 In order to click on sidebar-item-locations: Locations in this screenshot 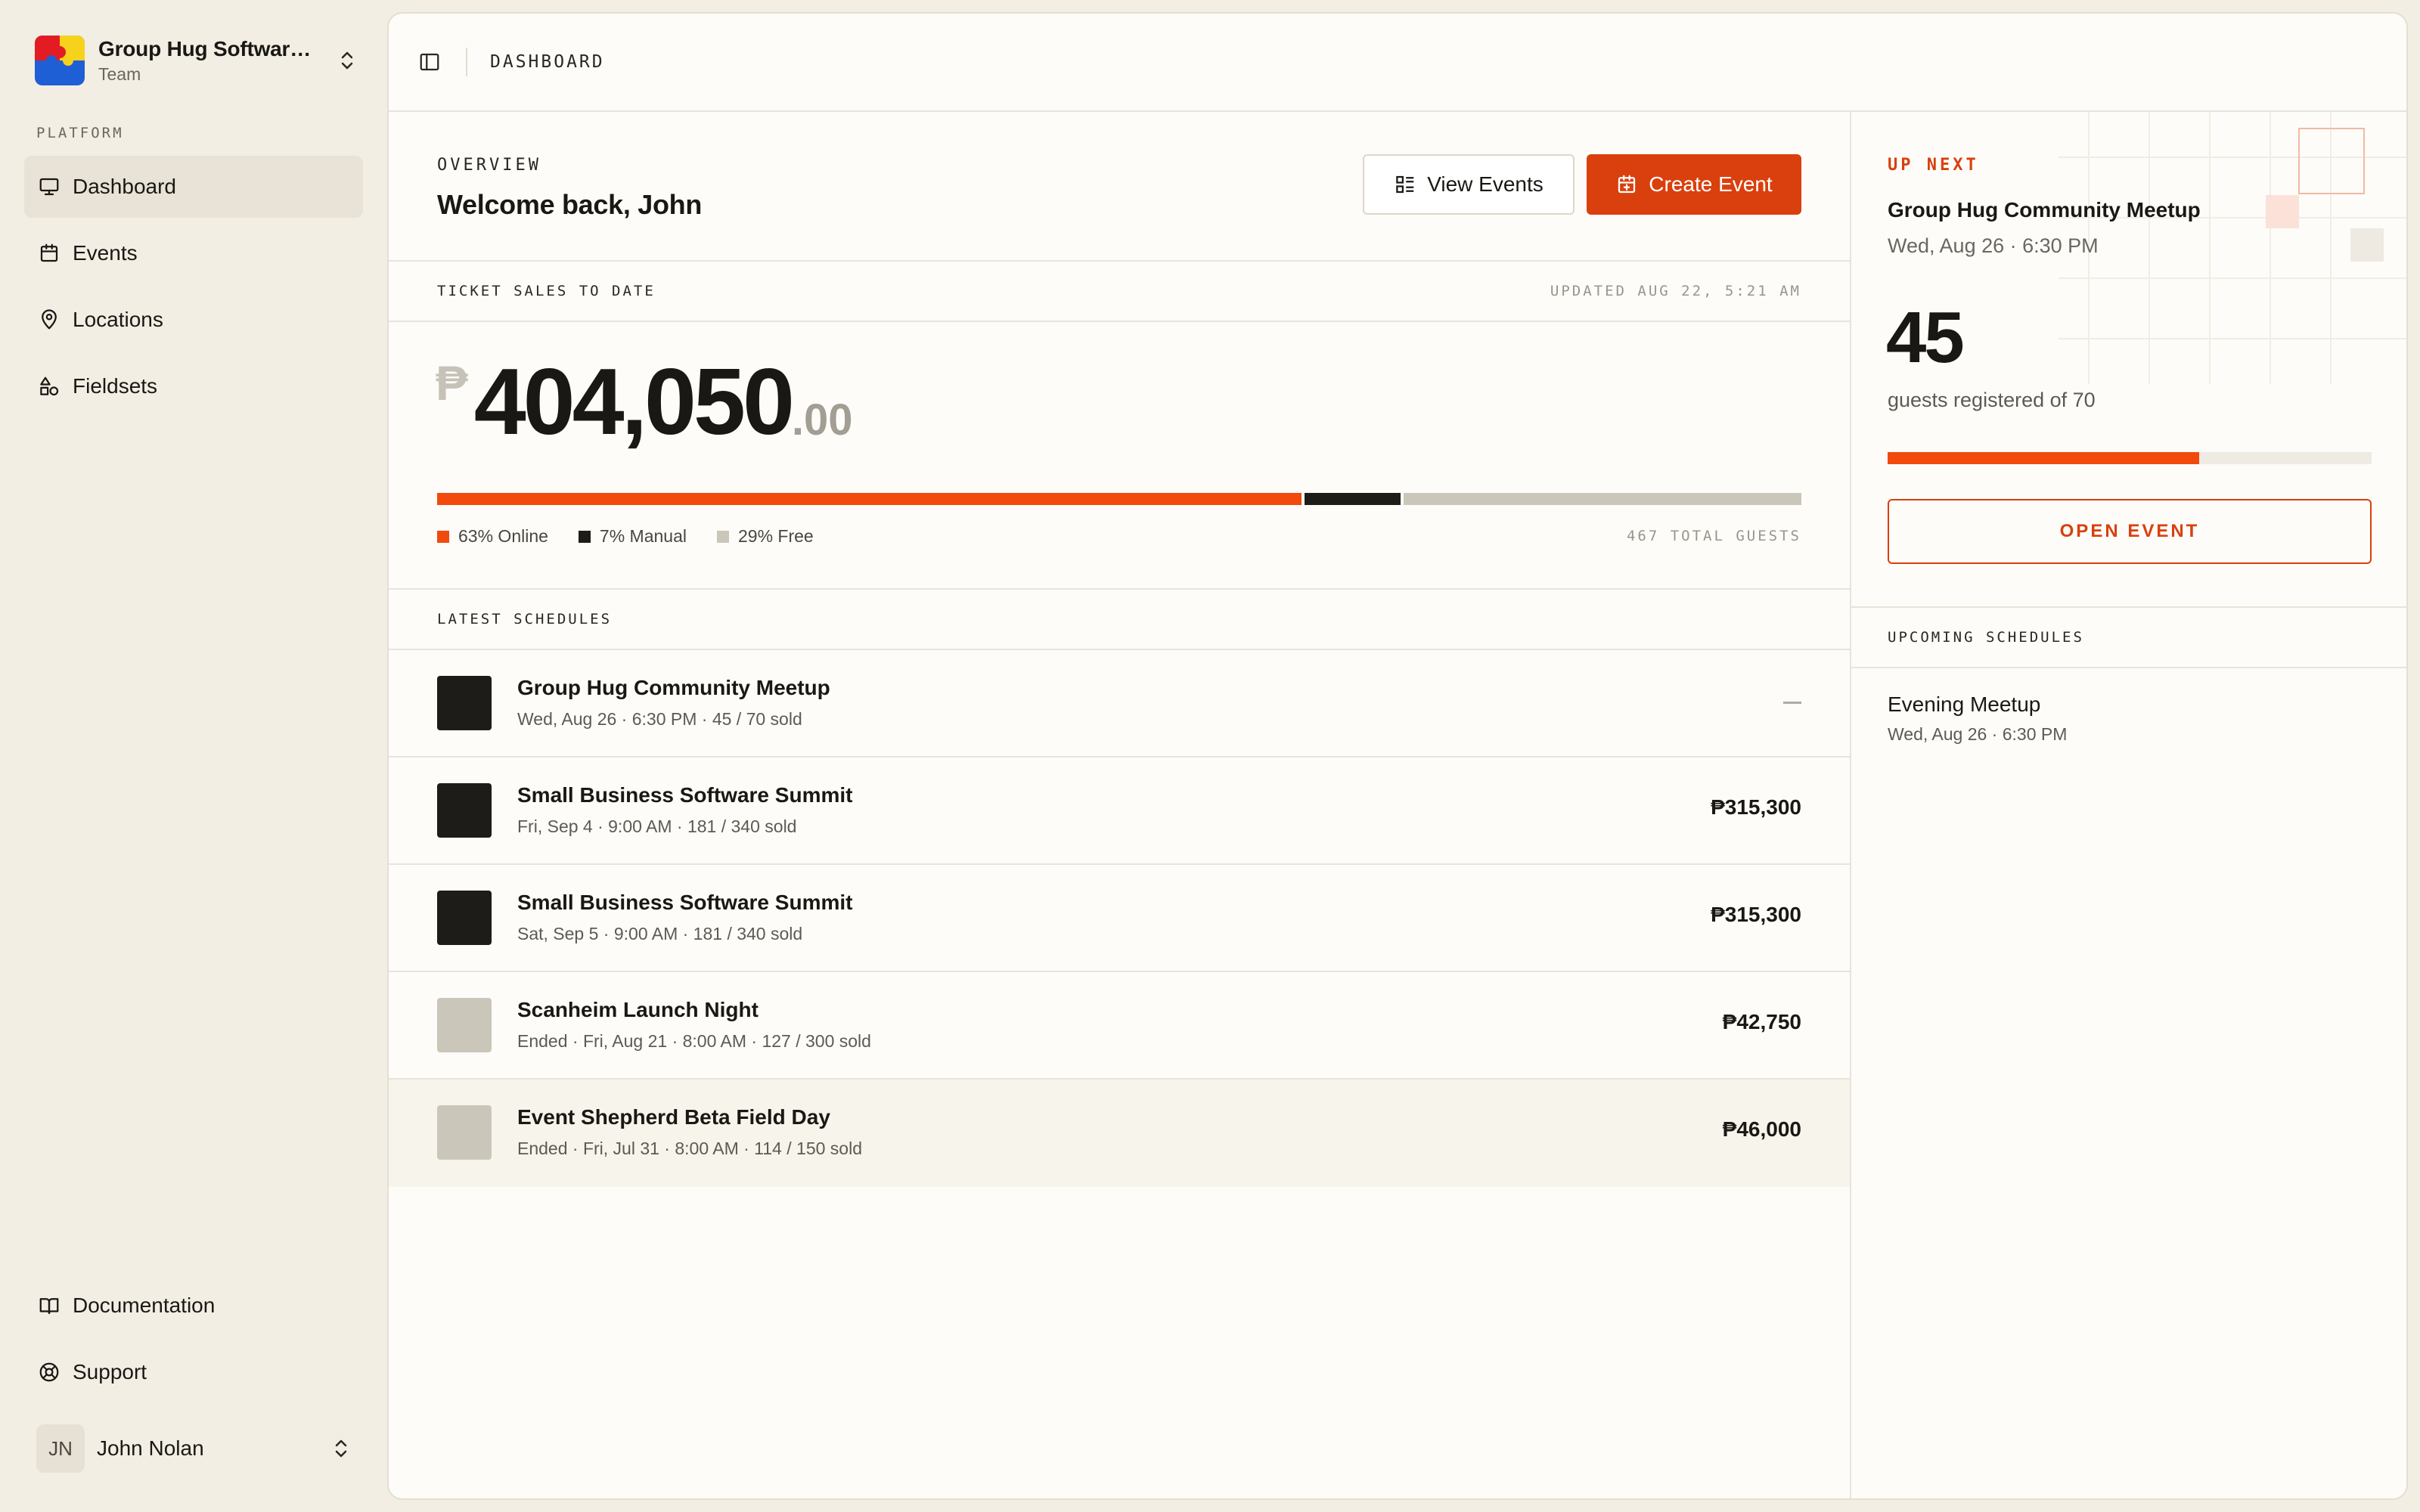, I will do `click(193, 320)`.